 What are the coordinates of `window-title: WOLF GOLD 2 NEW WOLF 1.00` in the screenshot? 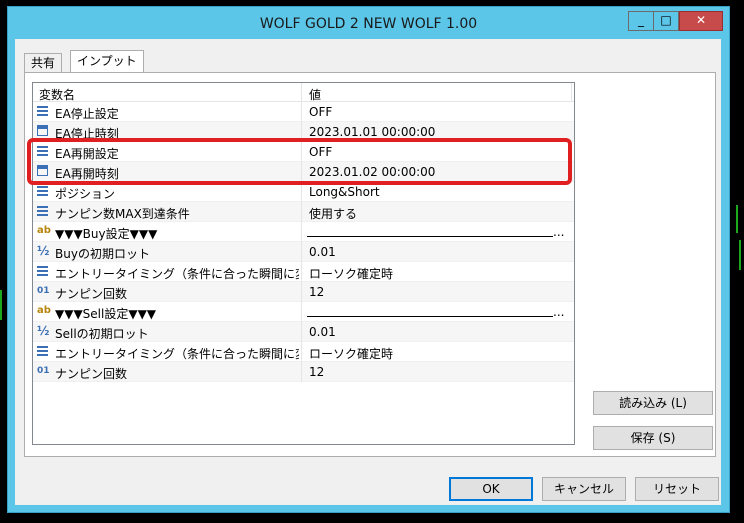 It's located at (368, 24).